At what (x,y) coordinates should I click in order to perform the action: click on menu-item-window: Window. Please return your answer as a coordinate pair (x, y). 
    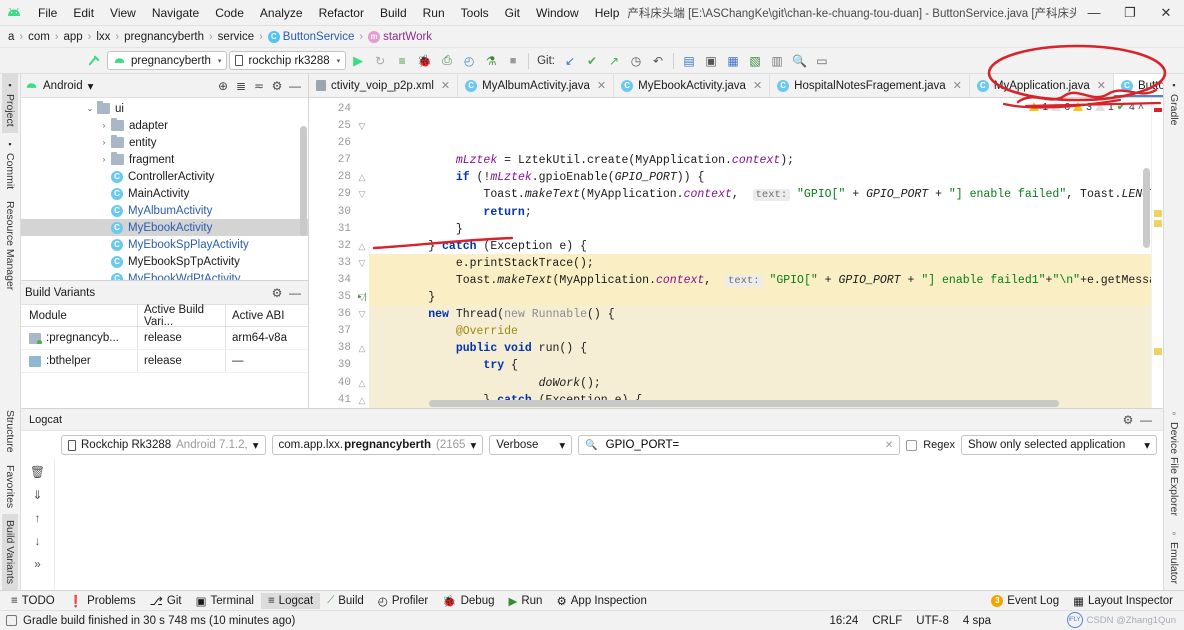
    Looking at the image, I should click on (557, 13).